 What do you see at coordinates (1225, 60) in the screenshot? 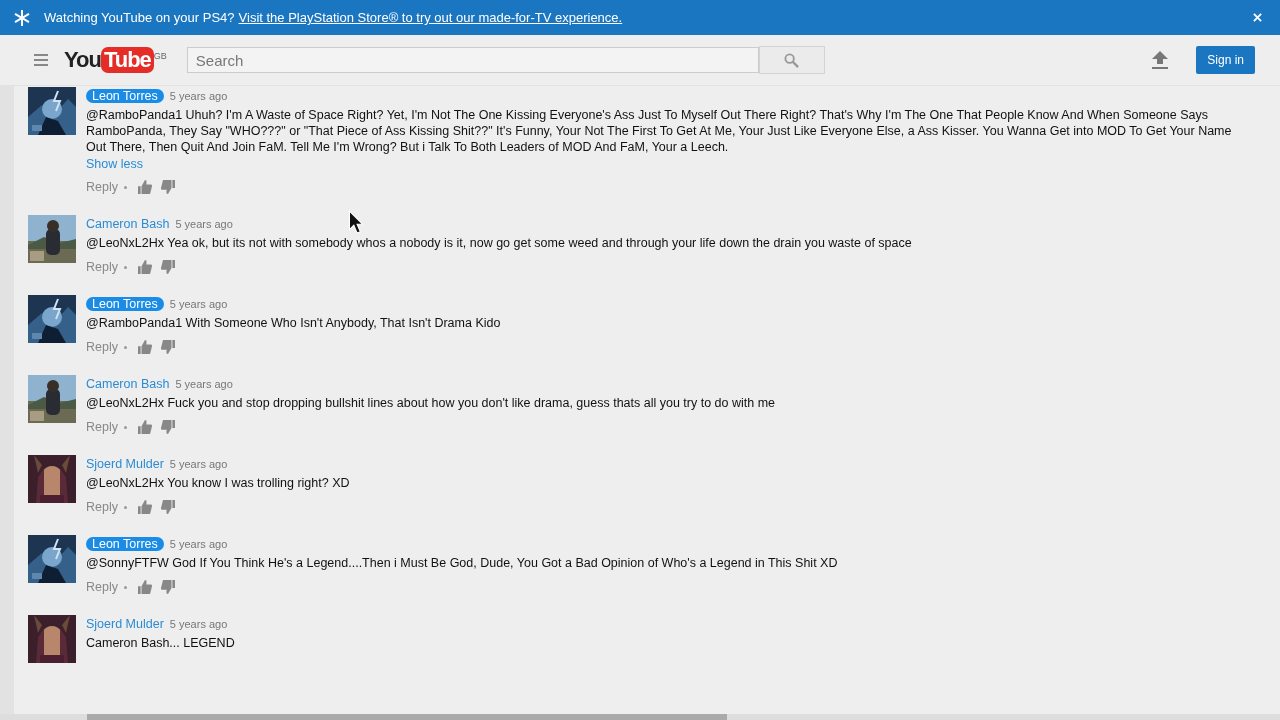
I see `sign-in-button: Sign in` at bounding box center [1225, 60].